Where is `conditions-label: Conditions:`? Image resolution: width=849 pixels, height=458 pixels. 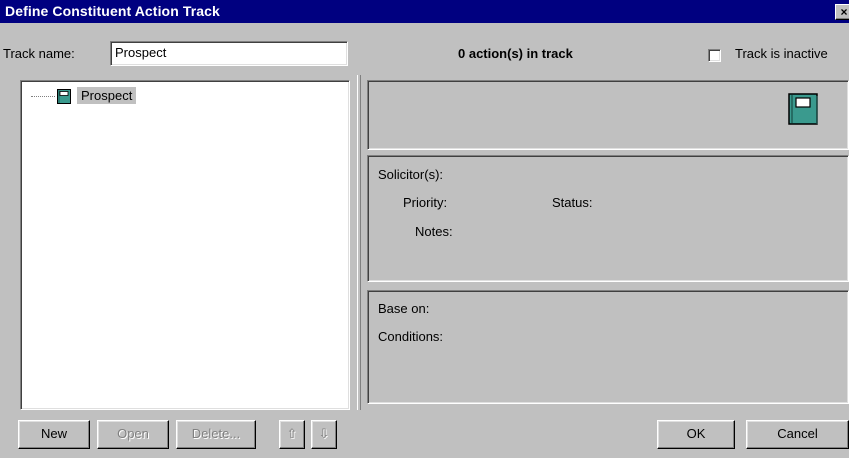 conditions-label: Conditions: is located at coordinates (411, 336).